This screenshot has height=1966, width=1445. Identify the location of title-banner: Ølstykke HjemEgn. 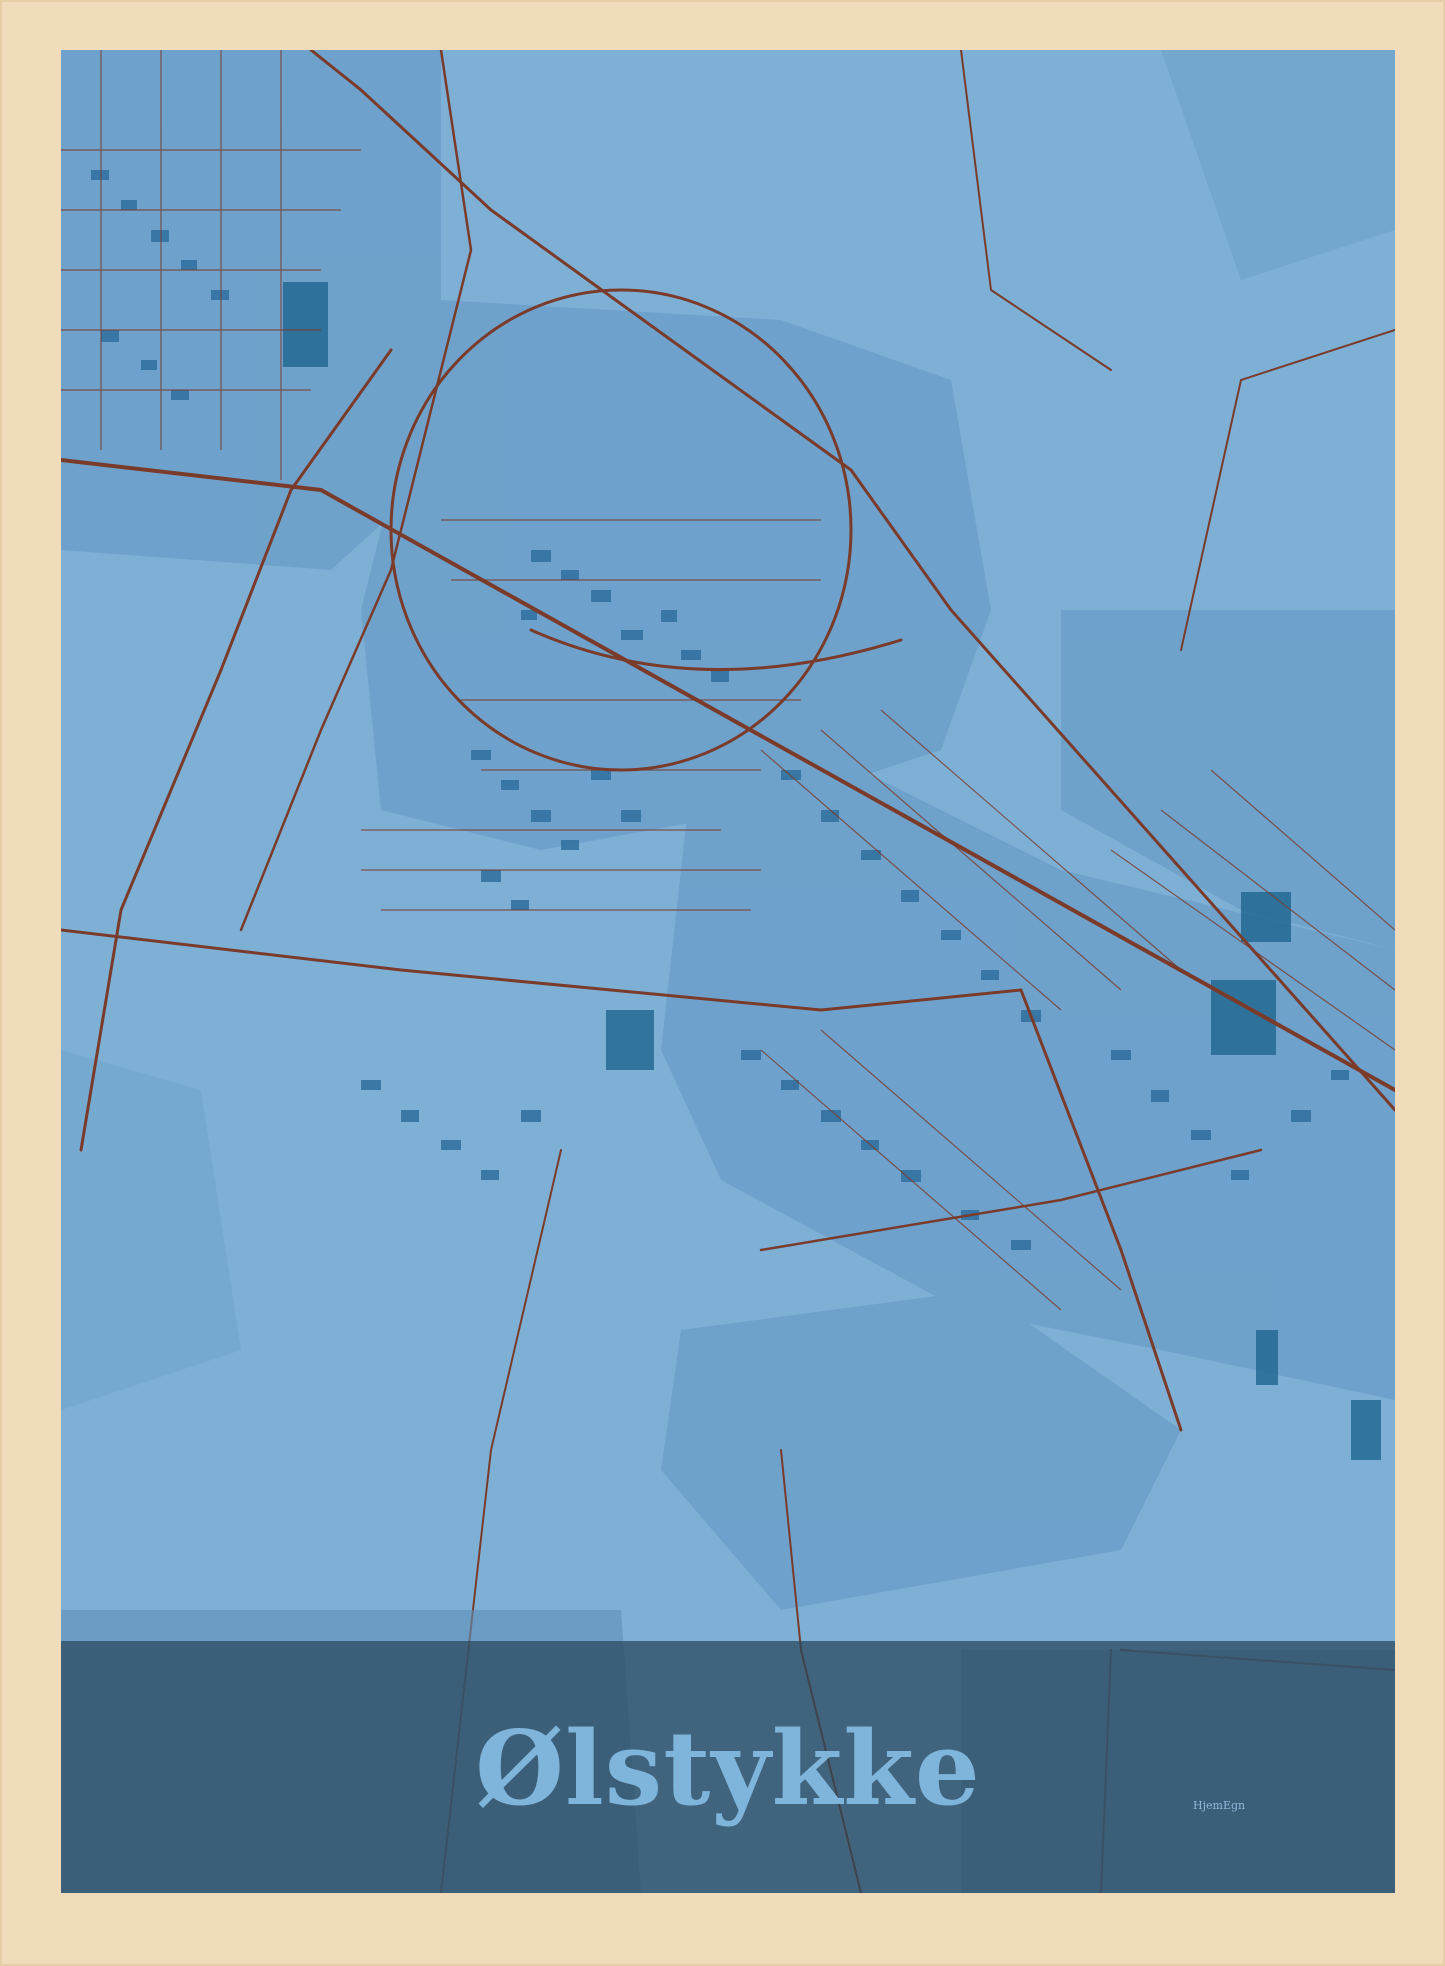
(728, 1767).